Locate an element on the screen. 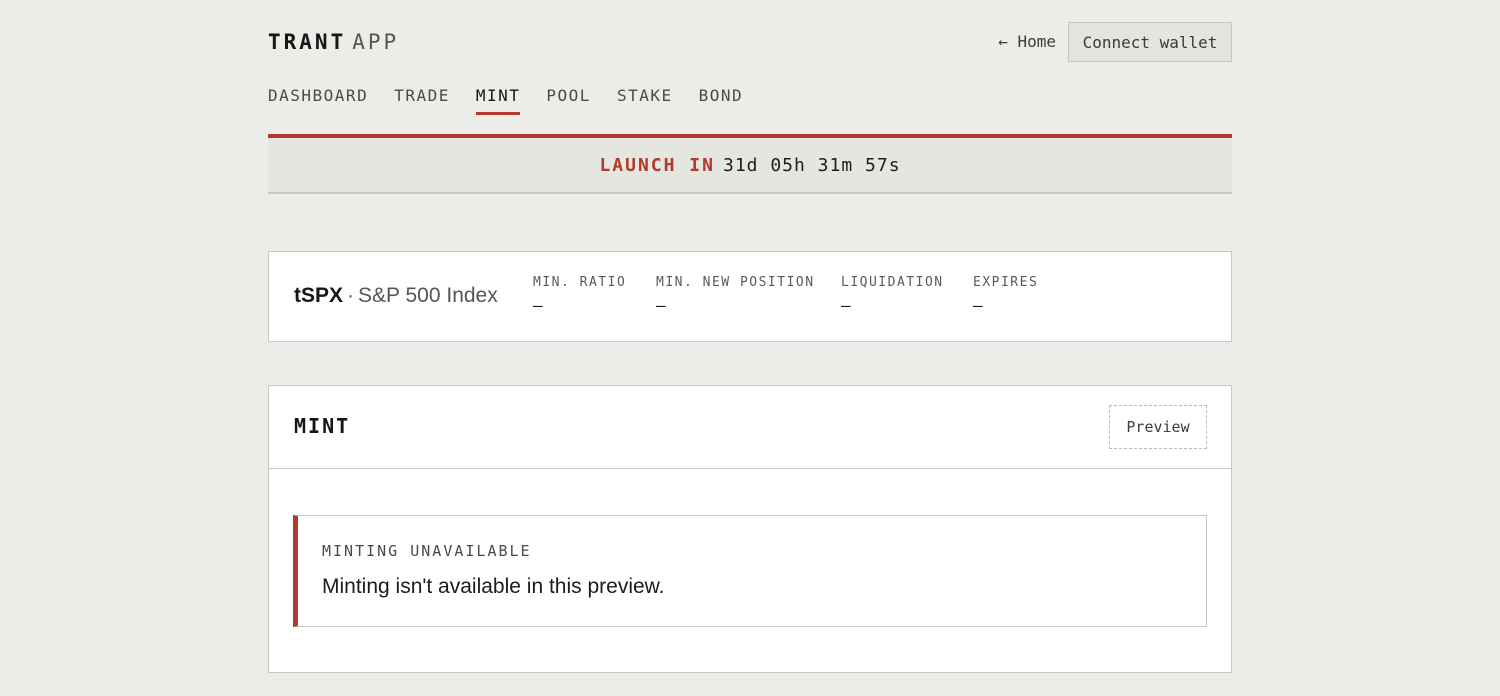 Image resolution: width=1500 pixels, height=696 pixels. nav-item-mint: MINT is located at coordinates (498, 100).